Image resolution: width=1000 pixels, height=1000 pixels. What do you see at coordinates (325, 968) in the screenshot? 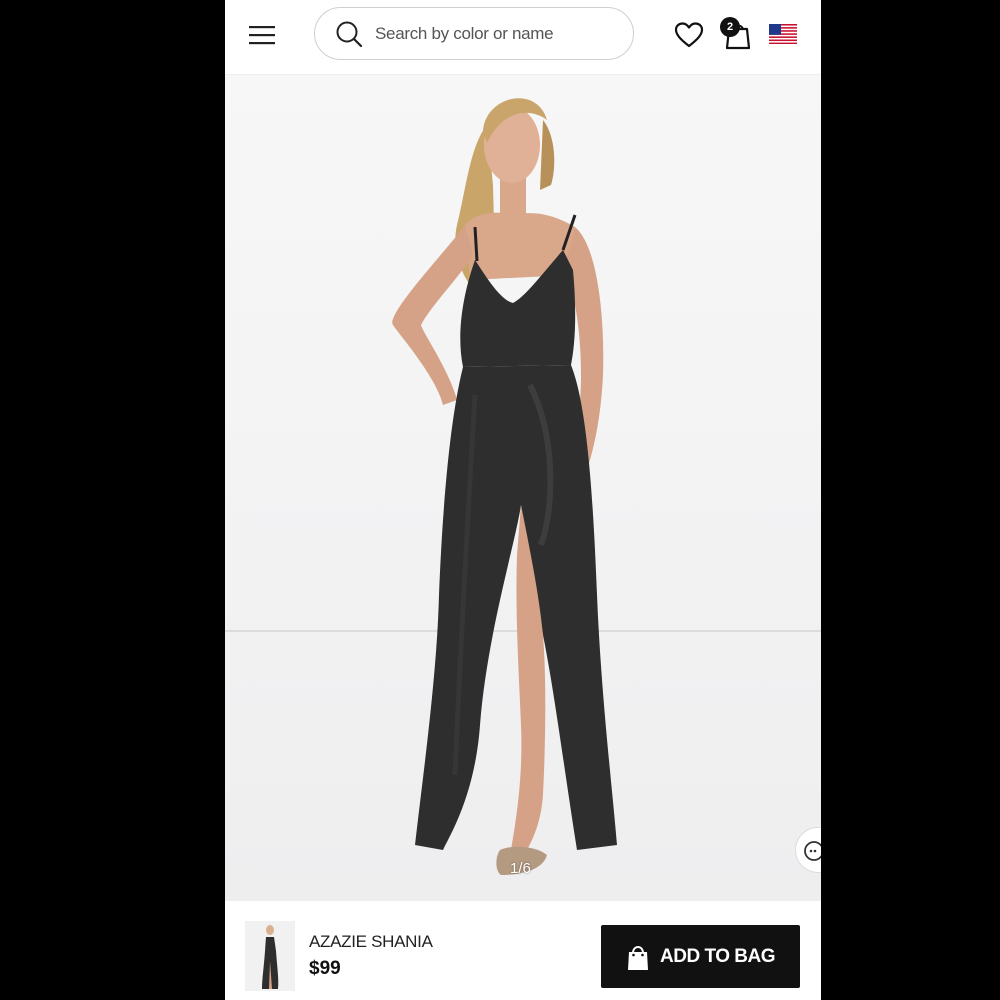
I see `product-price: $99` at bounding box center [325, 968].